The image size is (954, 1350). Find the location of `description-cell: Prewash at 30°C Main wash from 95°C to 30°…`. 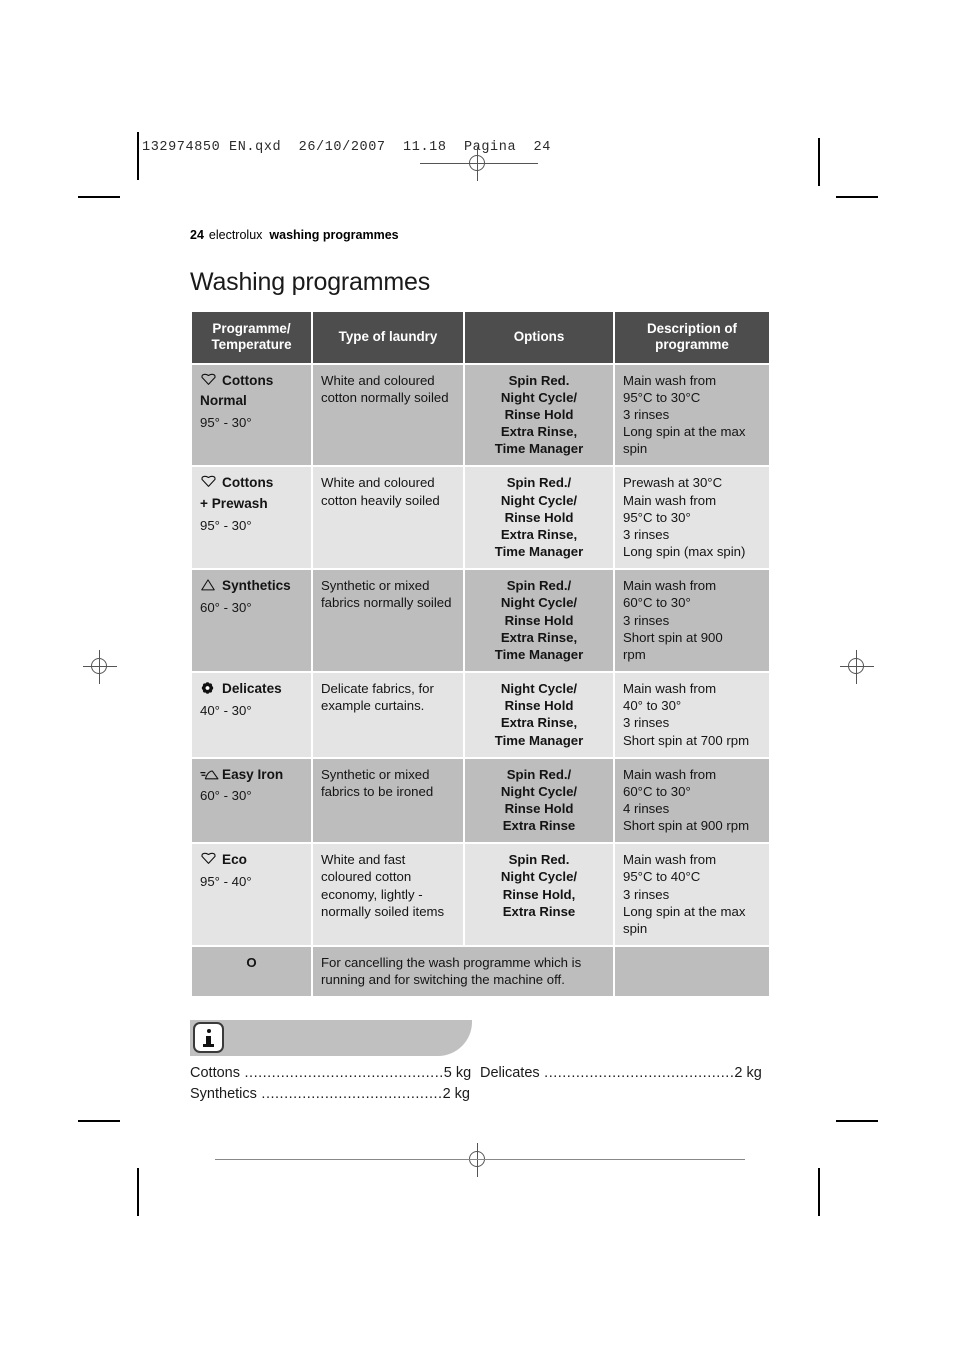

description-cell: Prewash at 30°C Main wash from 95°C to 30°… is located at coordinates (692, 518).